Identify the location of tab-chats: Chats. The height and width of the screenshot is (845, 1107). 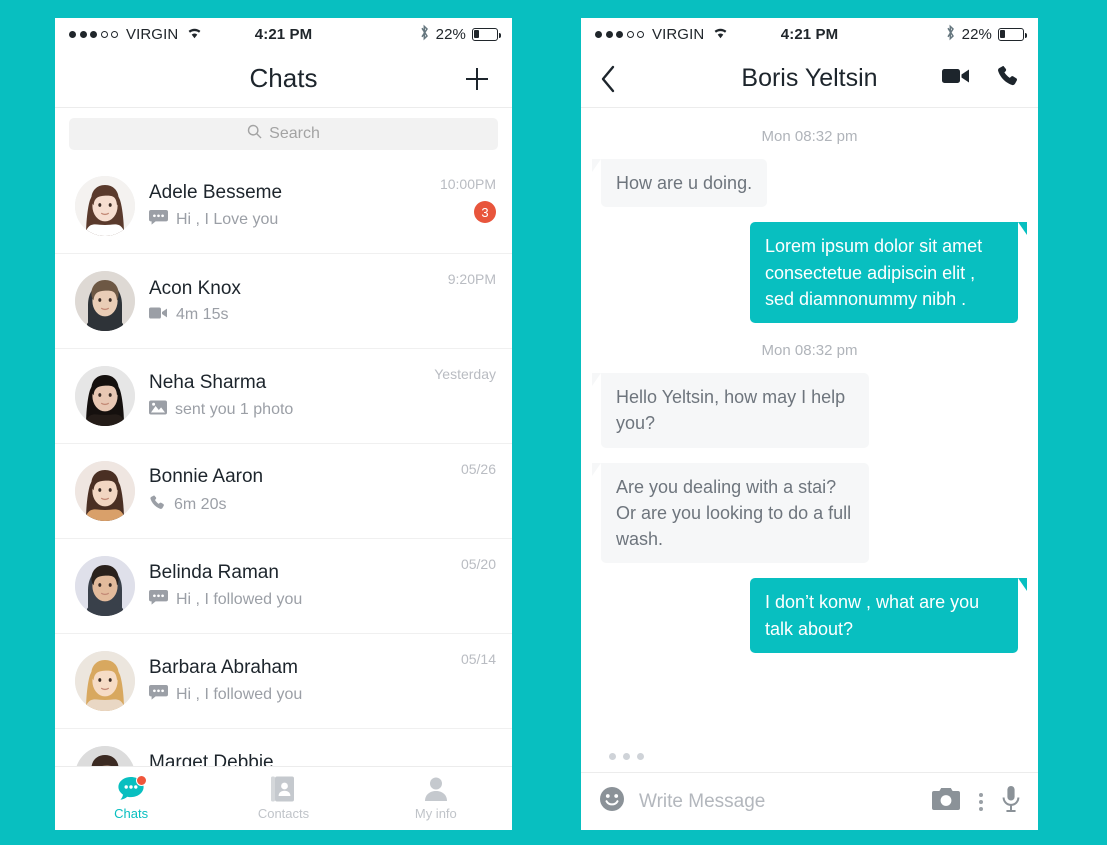
(131, 798).